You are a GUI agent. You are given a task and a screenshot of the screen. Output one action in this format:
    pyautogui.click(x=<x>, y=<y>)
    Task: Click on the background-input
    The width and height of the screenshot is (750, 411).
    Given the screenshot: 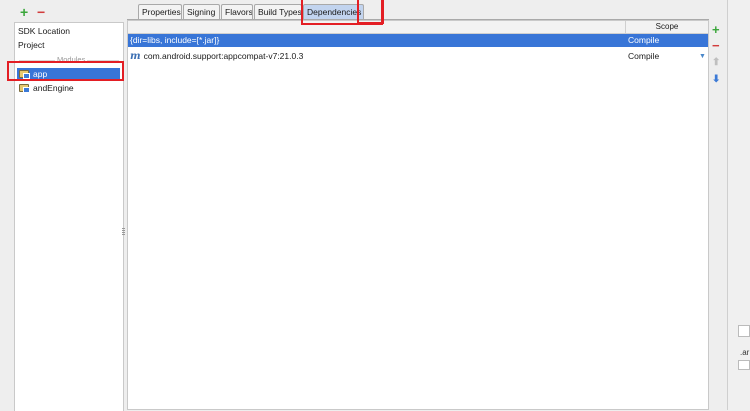 What is the action you would take?
    pyautogui.click(x=744, y=365)
    